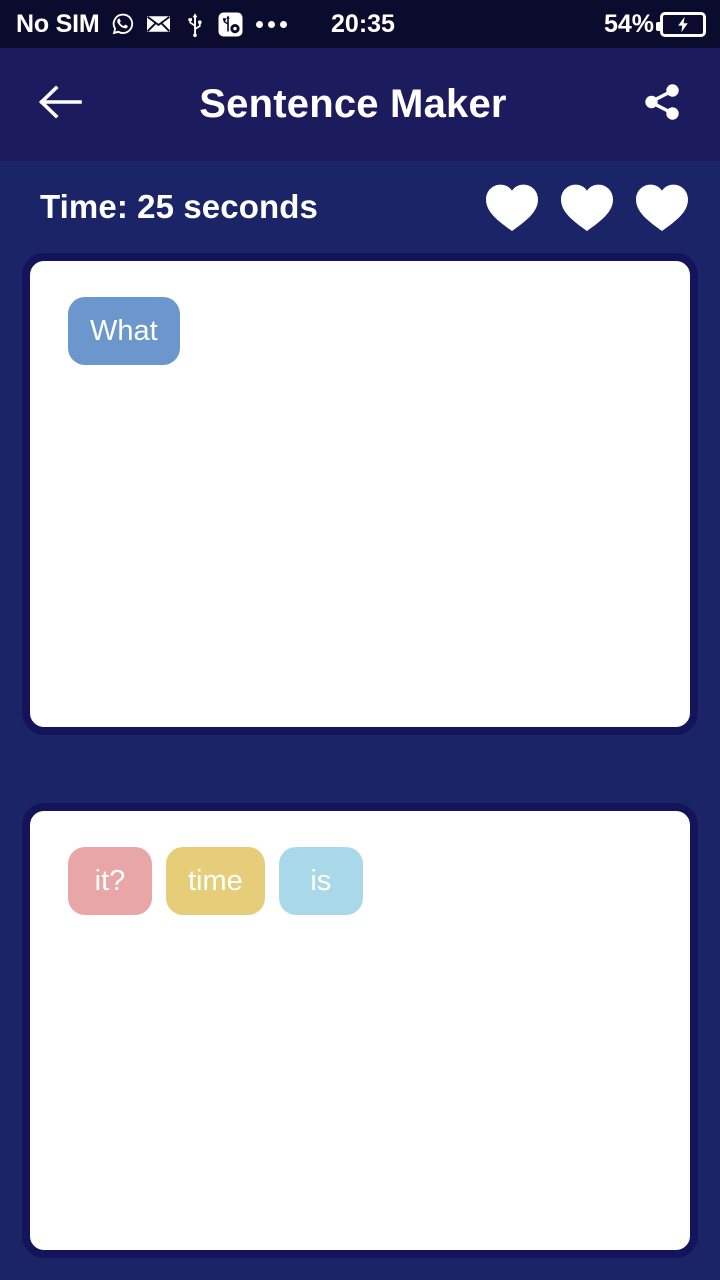  Describe the element at coordinates (195, 24) in the screenshot. I see `usb-icon` at that location.